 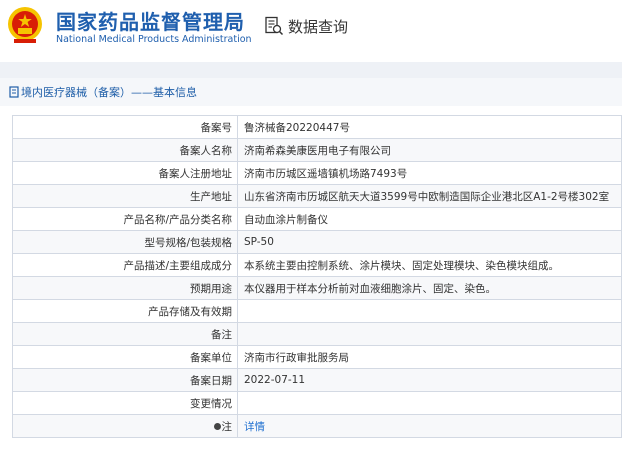 What do you see at coordinates (14, 92) in the screenshot?
I see `document-icon` at bounding box center [14, 92].